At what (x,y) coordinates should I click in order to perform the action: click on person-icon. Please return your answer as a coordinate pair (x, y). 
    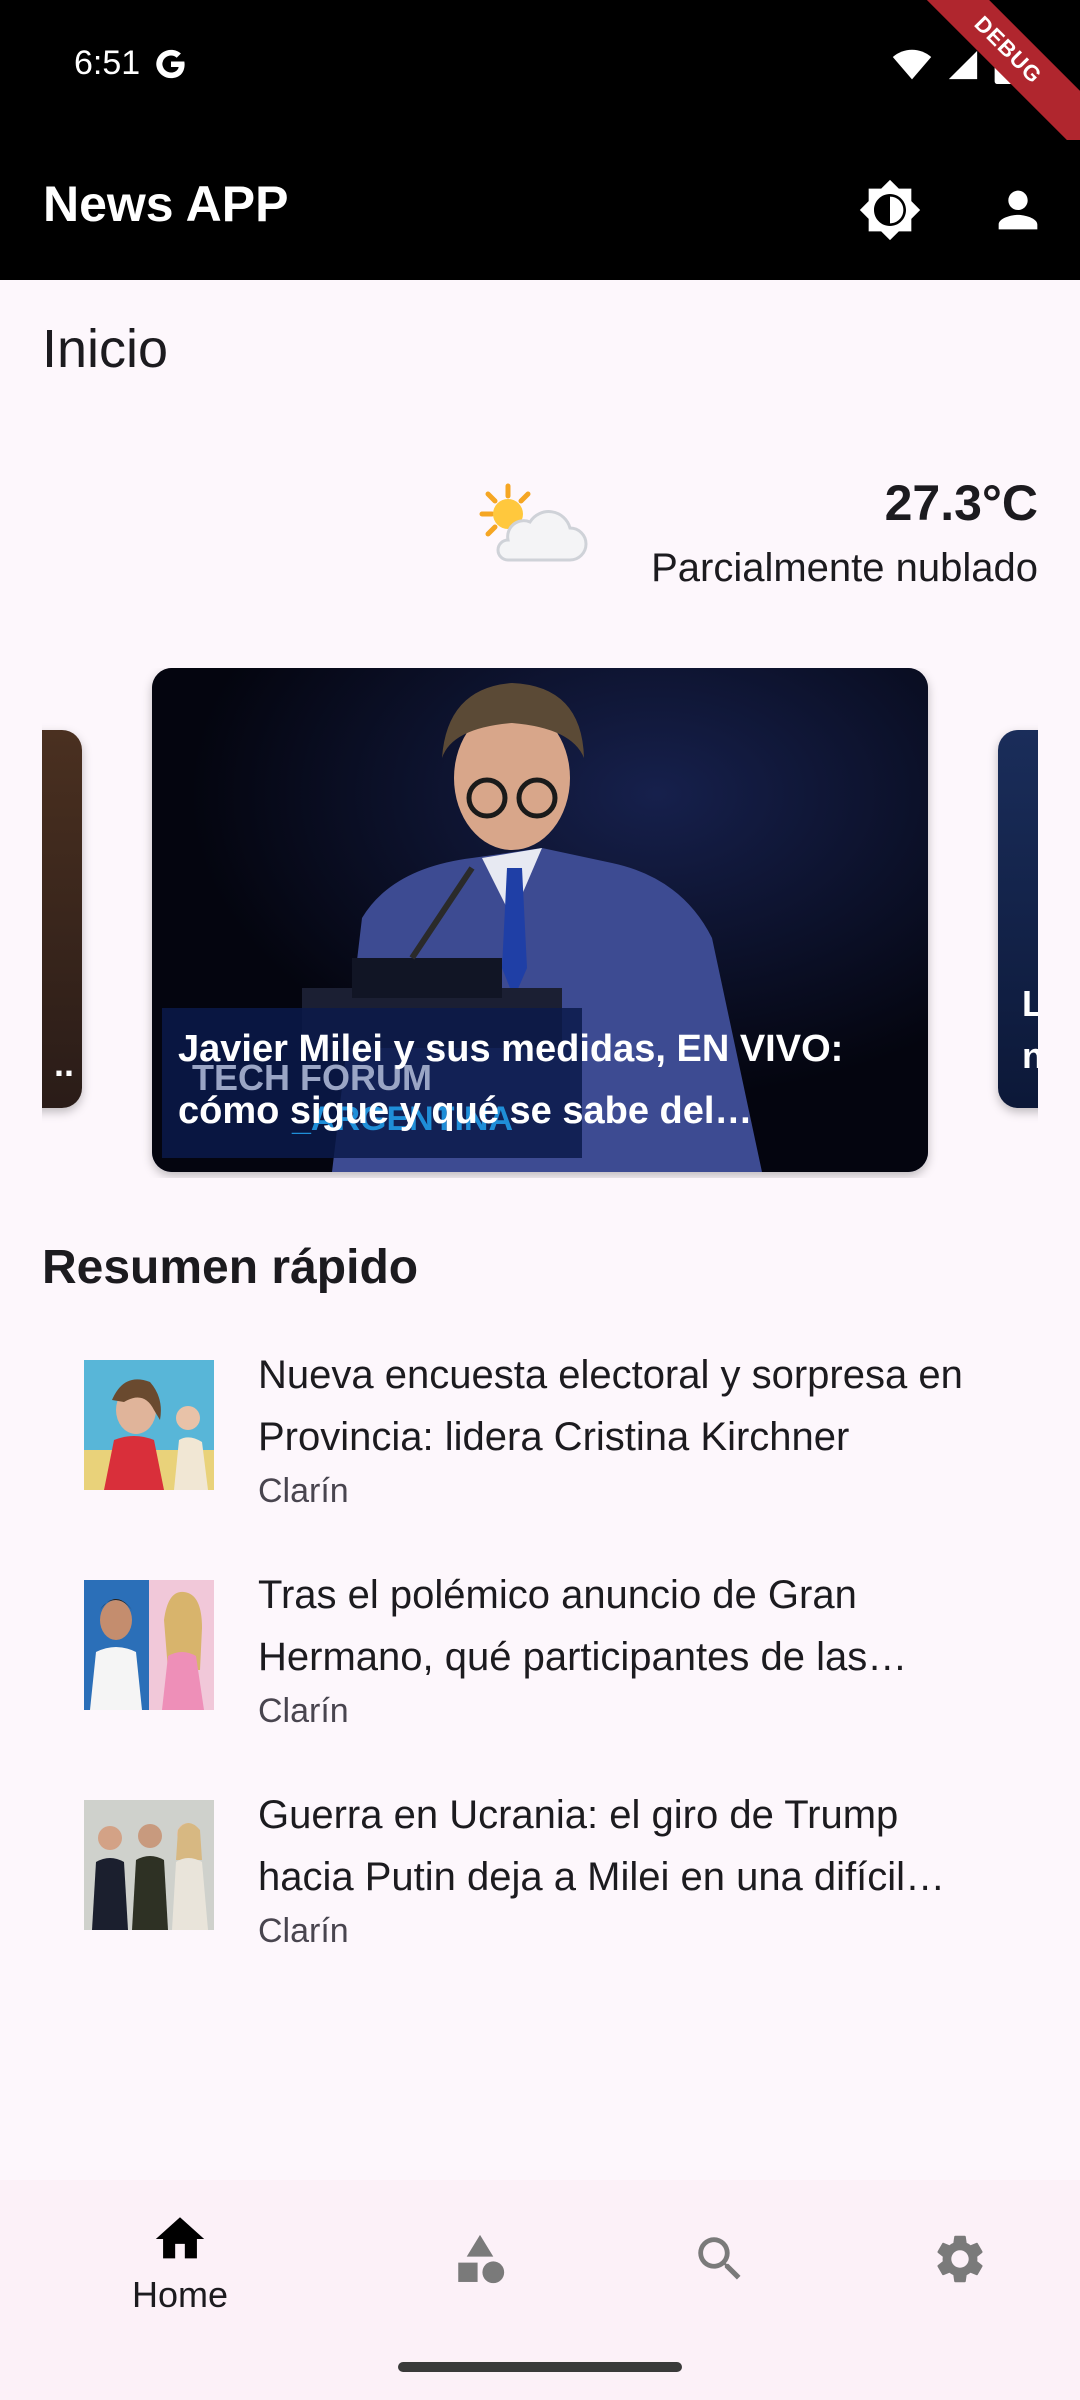
    Looking at the image, I should click on (1018, 210).